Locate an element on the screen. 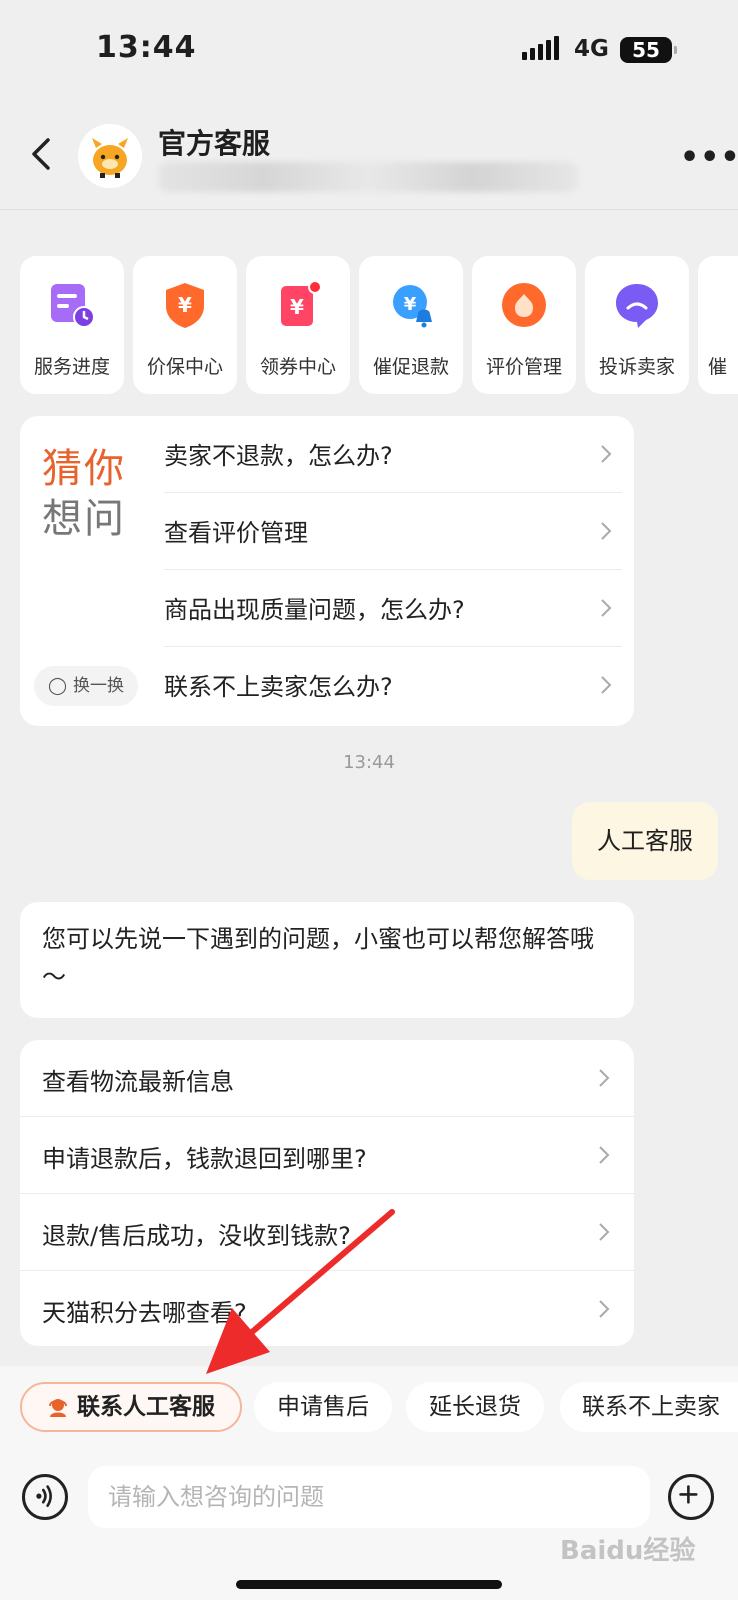  quick-action-label: 催 is located at coordinates (718, 367).